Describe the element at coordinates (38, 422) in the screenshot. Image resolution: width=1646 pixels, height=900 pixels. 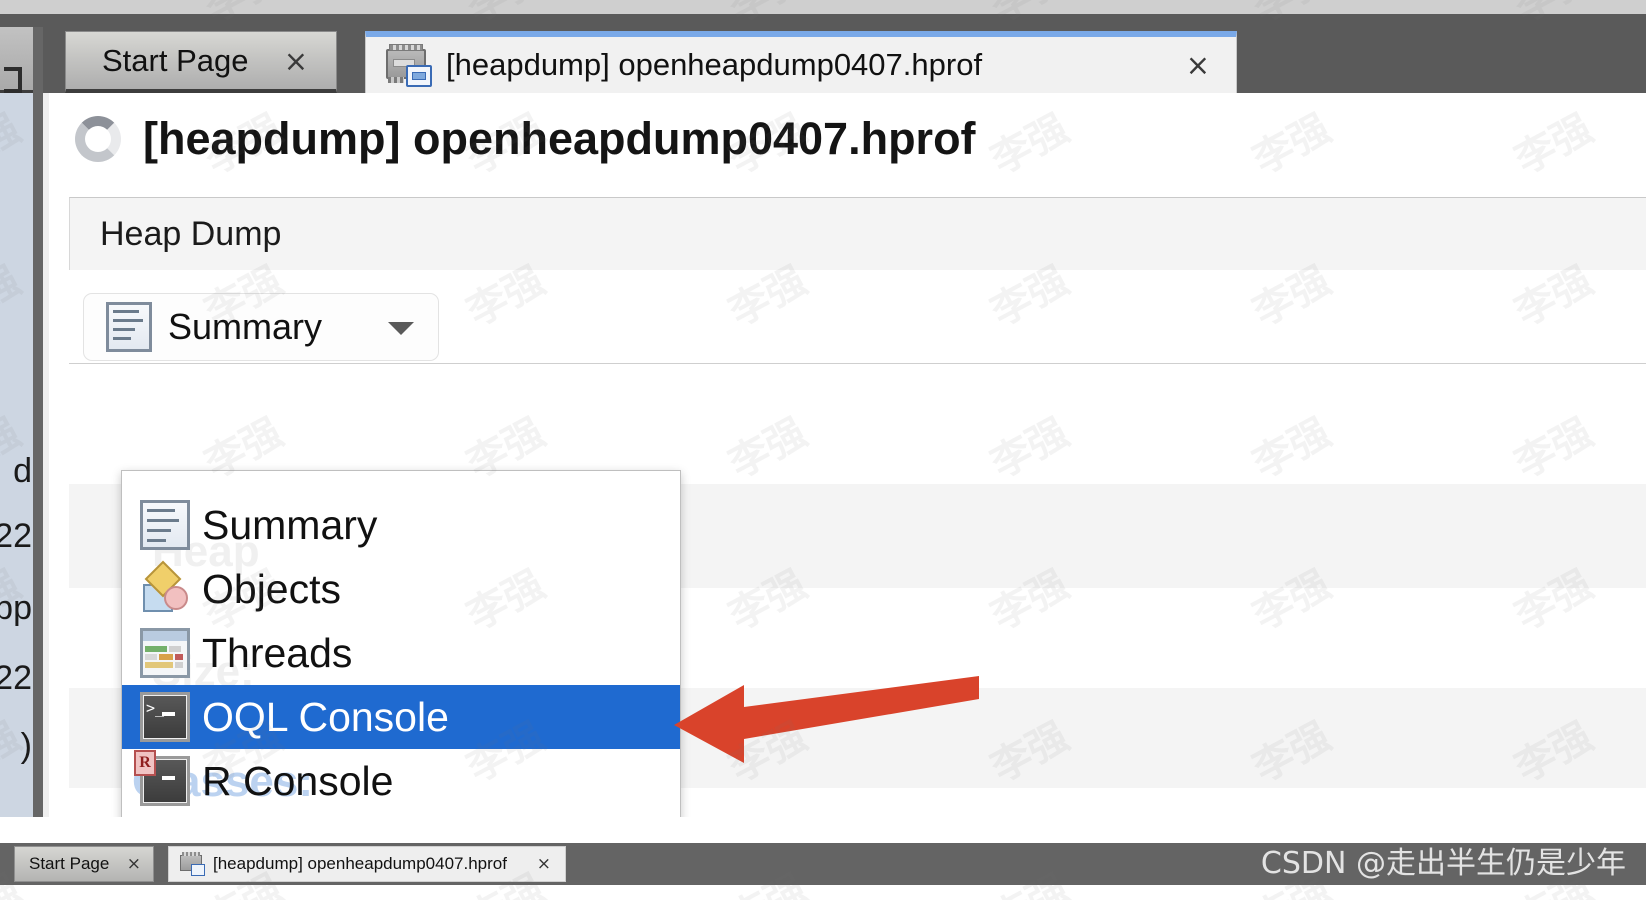
I see `left-panel-divider` at that location.